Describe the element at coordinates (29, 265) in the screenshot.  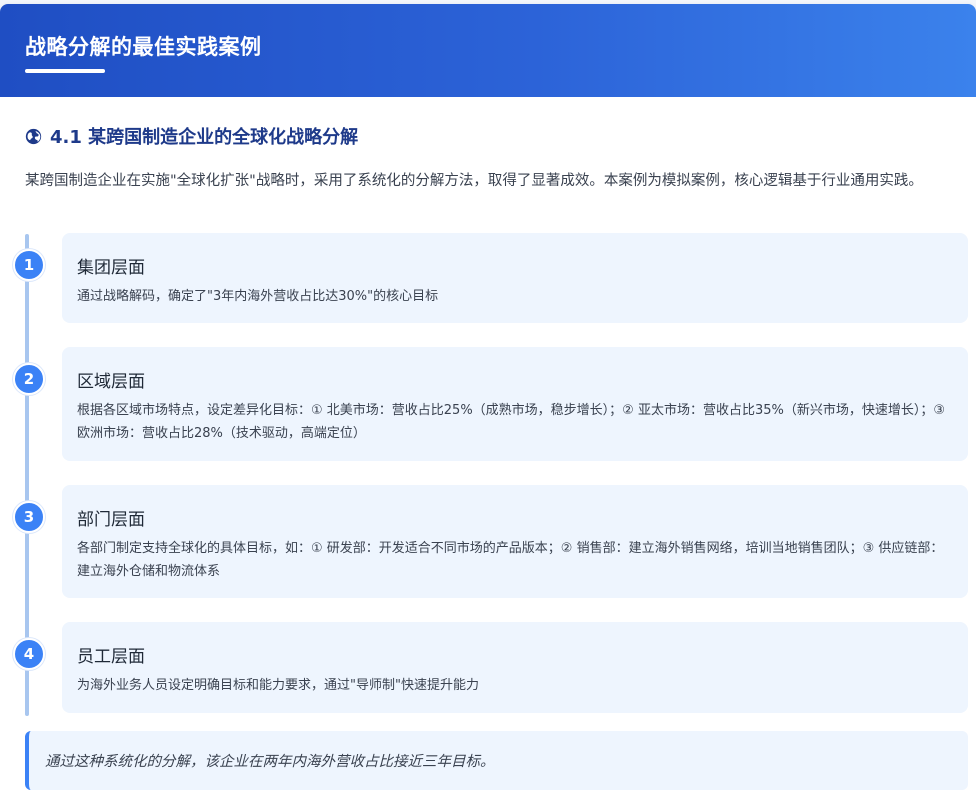
I see `step-1-number: 1` at that location.